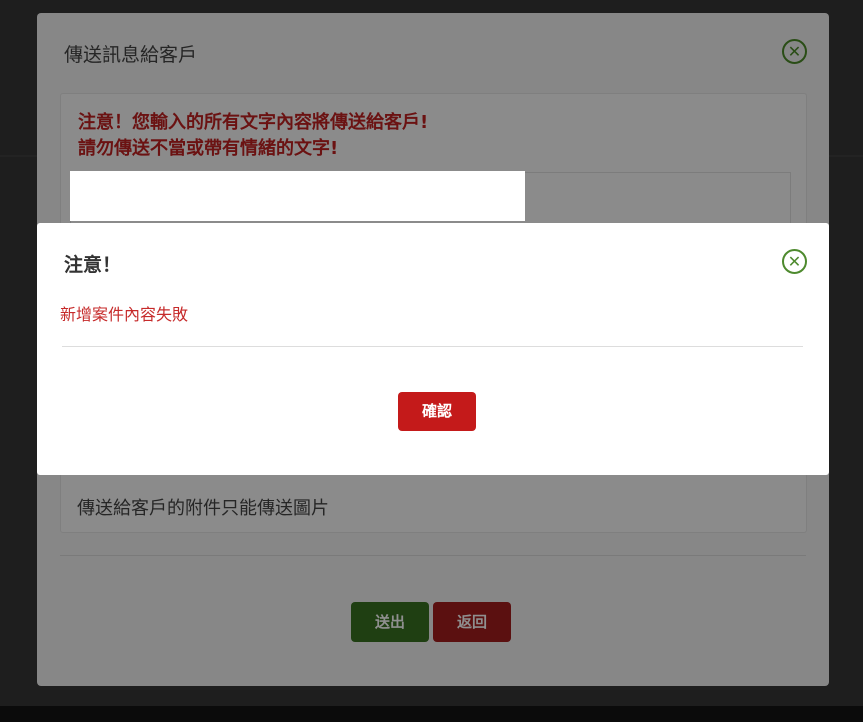  Describe the element at coordinates (432, 346) in the screenshot. I see `alert-divider` at that location.